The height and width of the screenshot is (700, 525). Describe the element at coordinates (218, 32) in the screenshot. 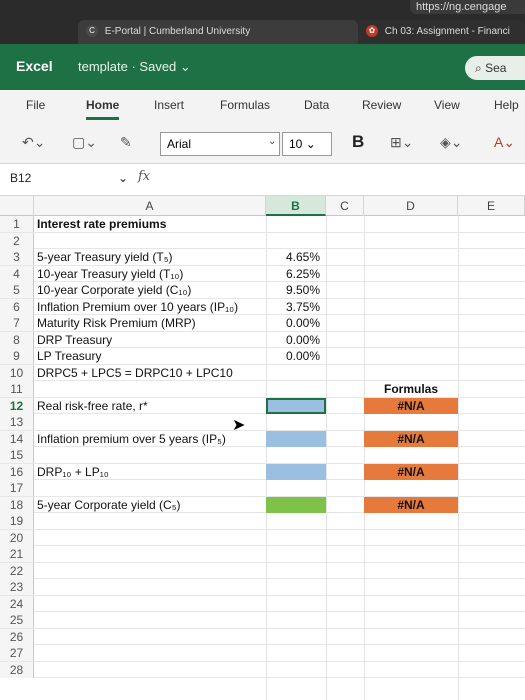

I see `browser-tab-eportal: C E-Portal | Cumberland University` at that location.